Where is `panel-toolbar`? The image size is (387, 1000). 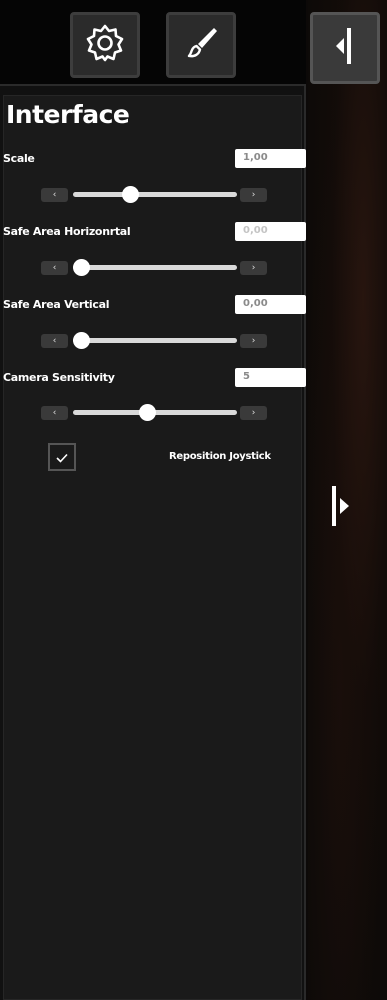 panel-toolbar is located at coordinates (153, 43).